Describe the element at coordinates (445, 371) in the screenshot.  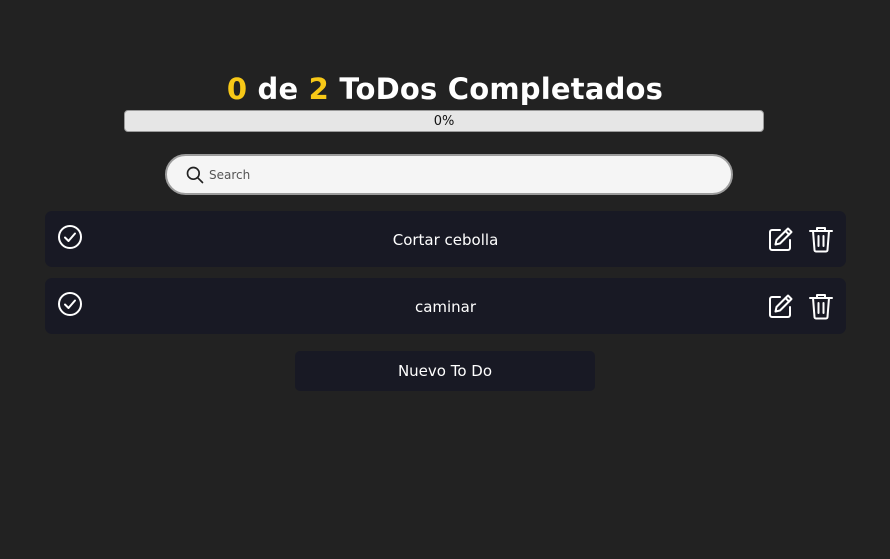
I see `new-todo-button: Nuevo To Do` at that location.